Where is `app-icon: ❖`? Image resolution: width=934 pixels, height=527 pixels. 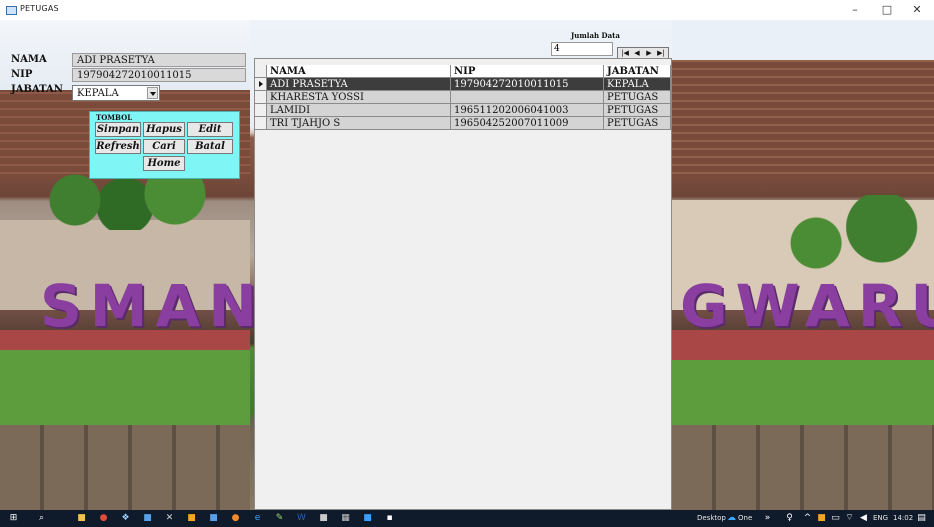 app-icon: ❖ is located at coordinates (125, 518).